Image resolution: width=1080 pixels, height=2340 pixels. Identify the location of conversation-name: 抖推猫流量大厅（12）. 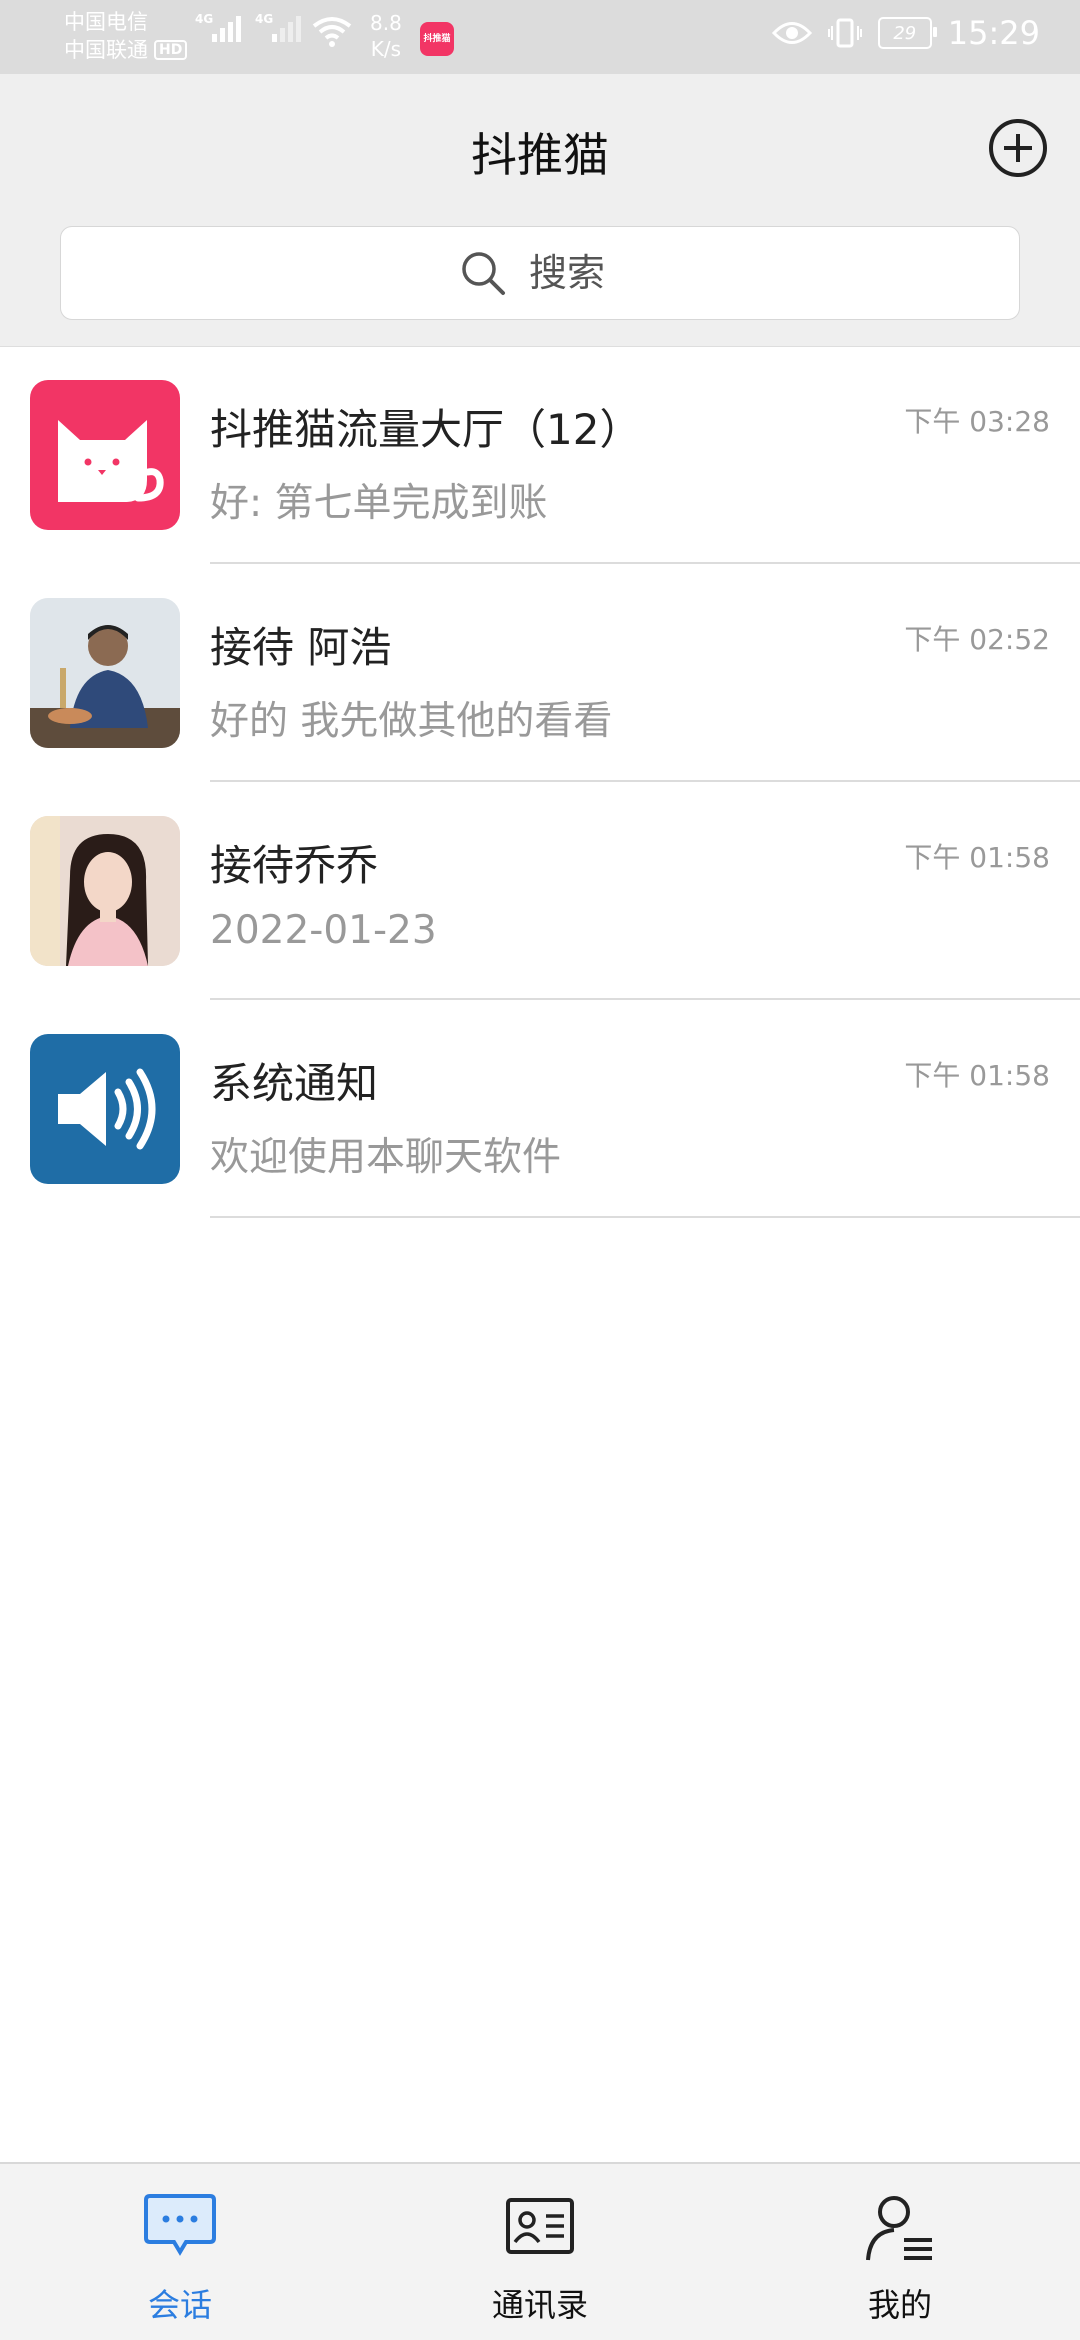
(426, 429).